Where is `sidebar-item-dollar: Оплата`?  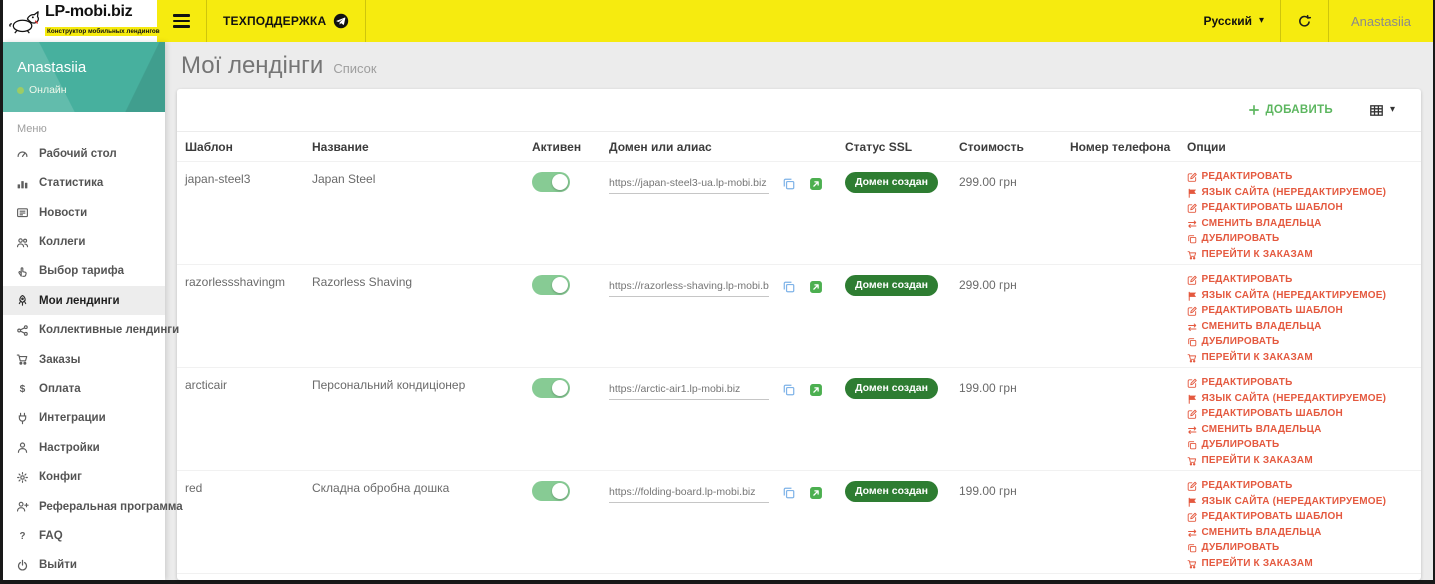
sidebar-item-dollar: Оплата is located at coordinates (84, 388).